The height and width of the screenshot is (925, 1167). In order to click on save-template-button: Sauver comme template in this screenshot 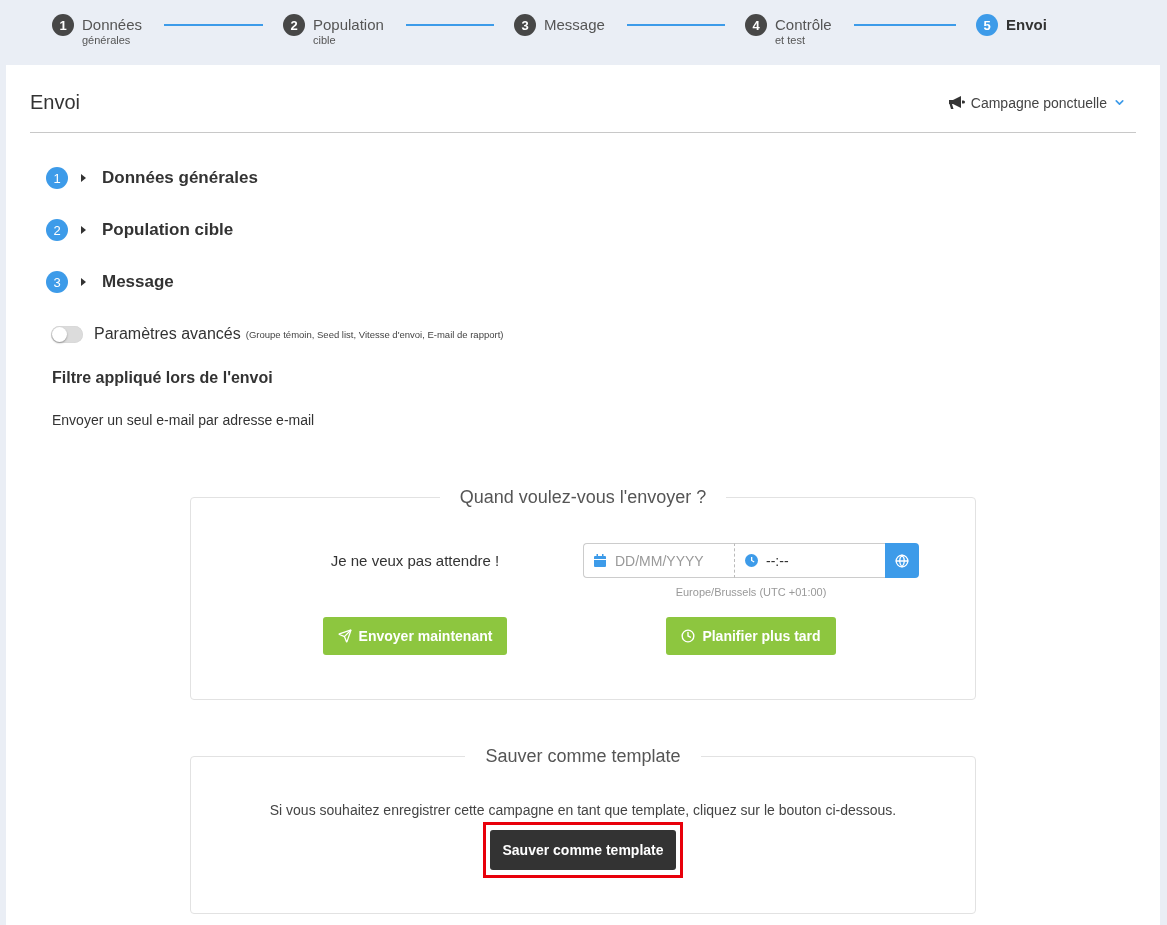, I will do `click(583, 850)`.